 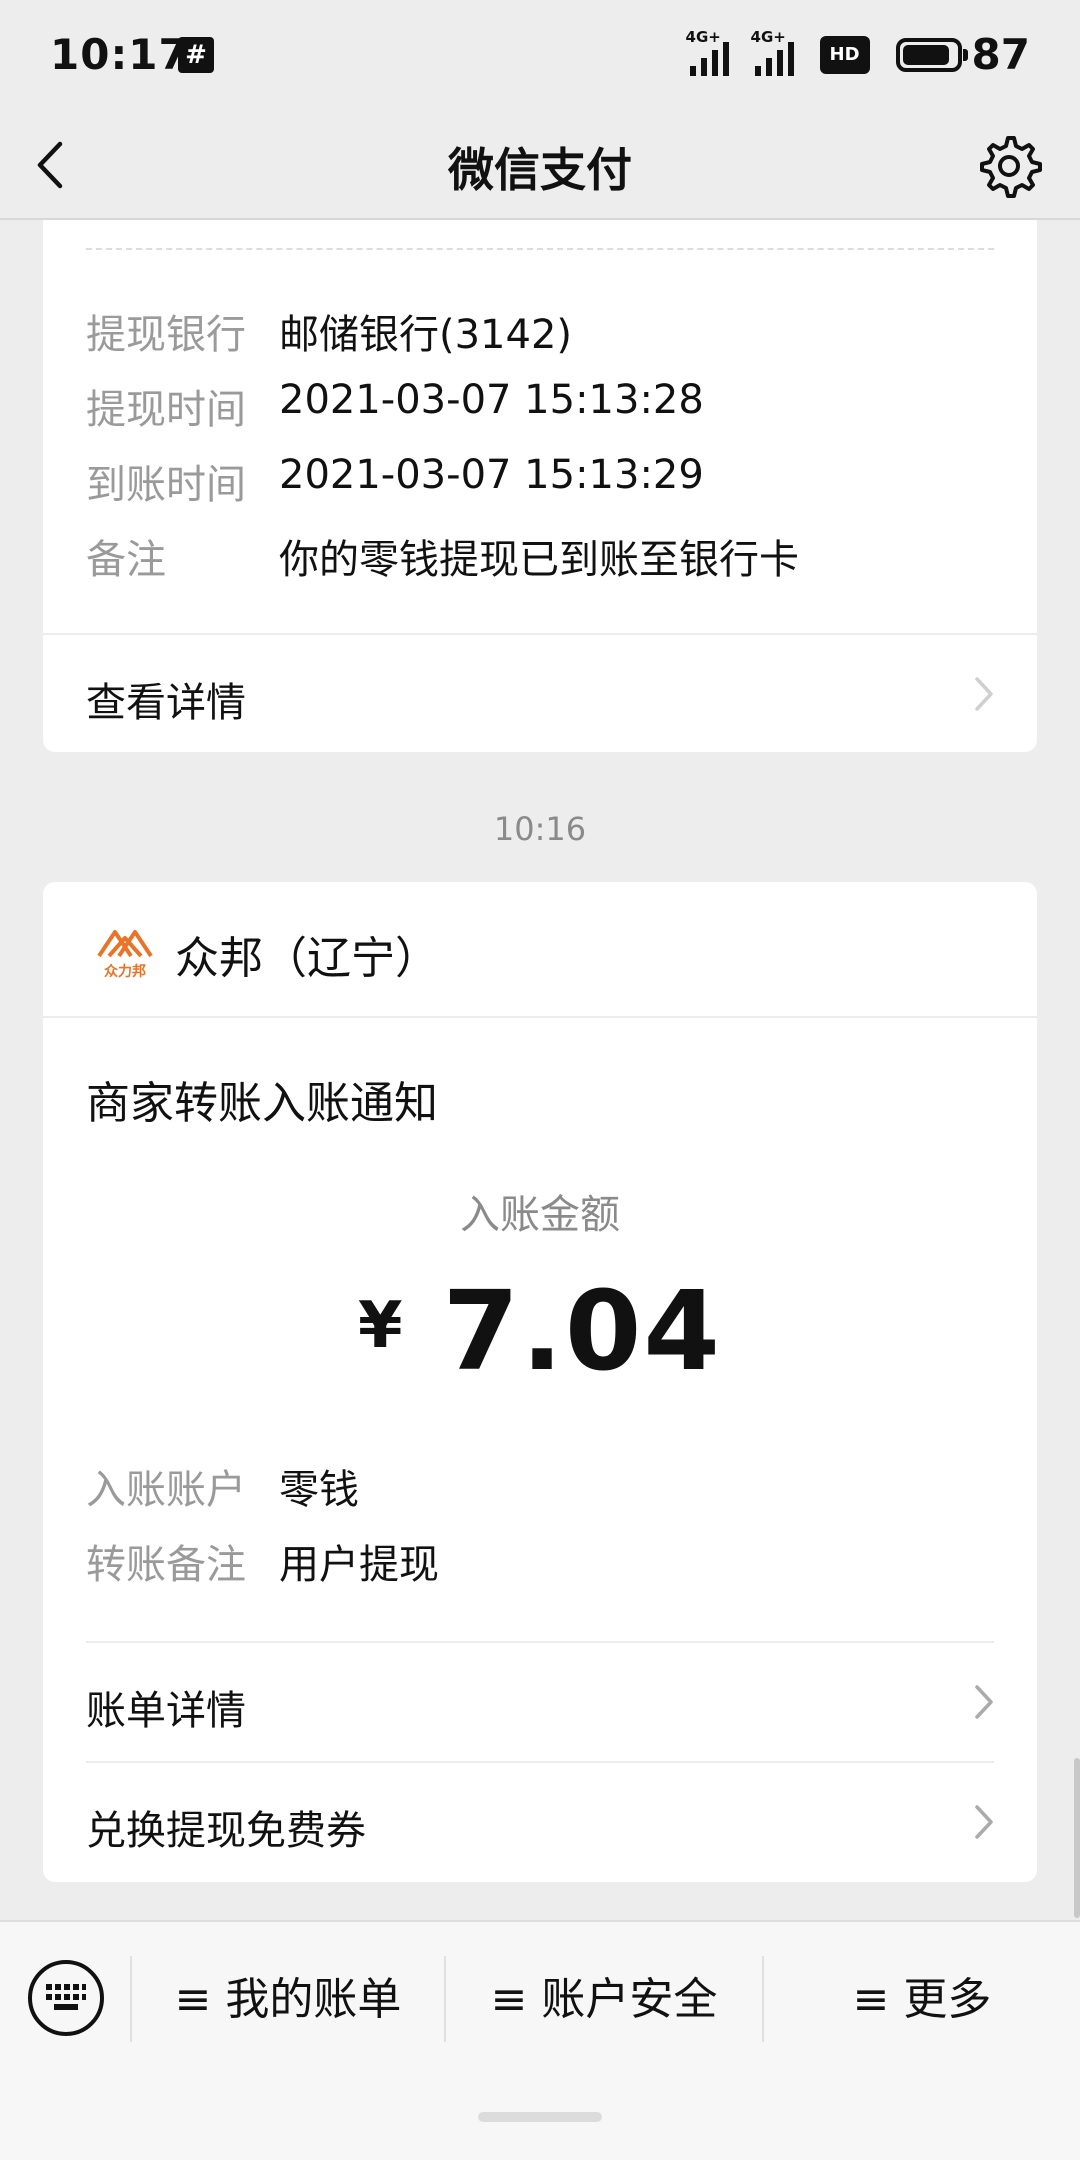 What do you see at coordinates (307, 958) in the screenshot?
I see `merchant-name: 众邦（辽宁）` at bounding box center [307, 958].